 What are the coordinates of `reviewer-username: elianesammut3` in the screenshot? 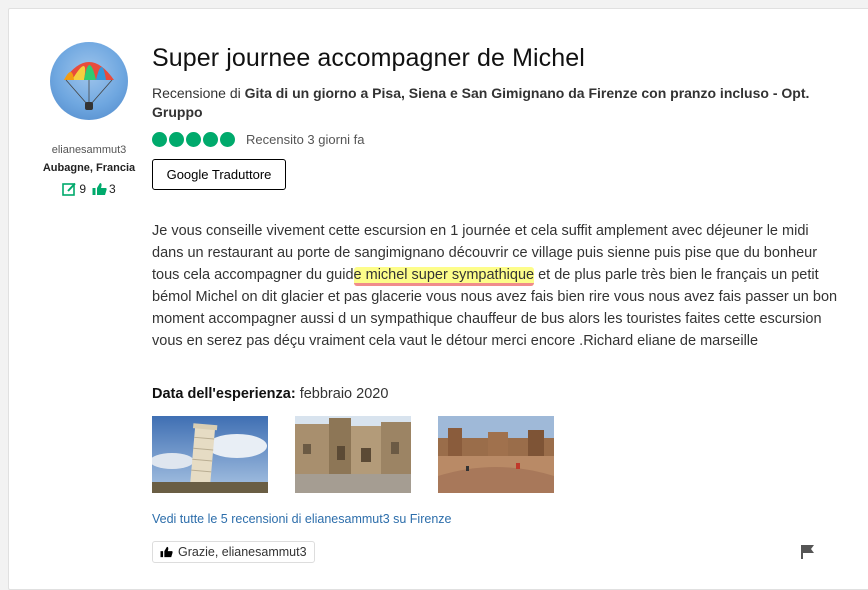 It's located at (89, 150).